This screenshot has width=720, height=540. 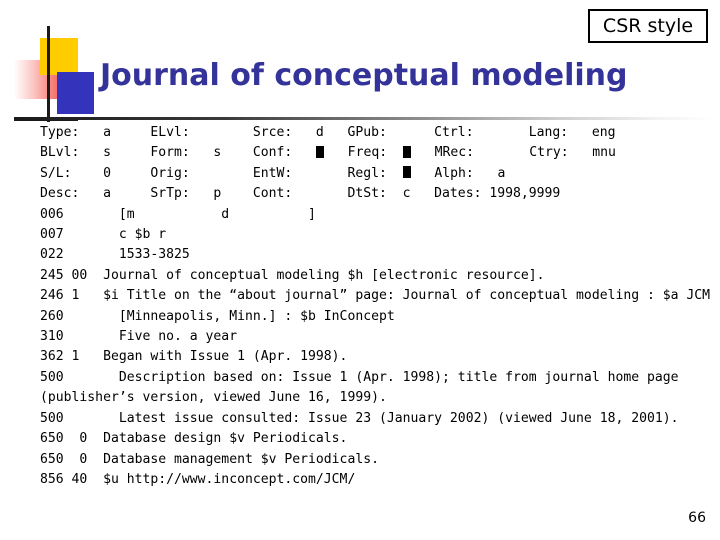 What do you see at coordinates (364, 118) in the screenshot?
I see `header-divider` at bounding box center [364, 118].